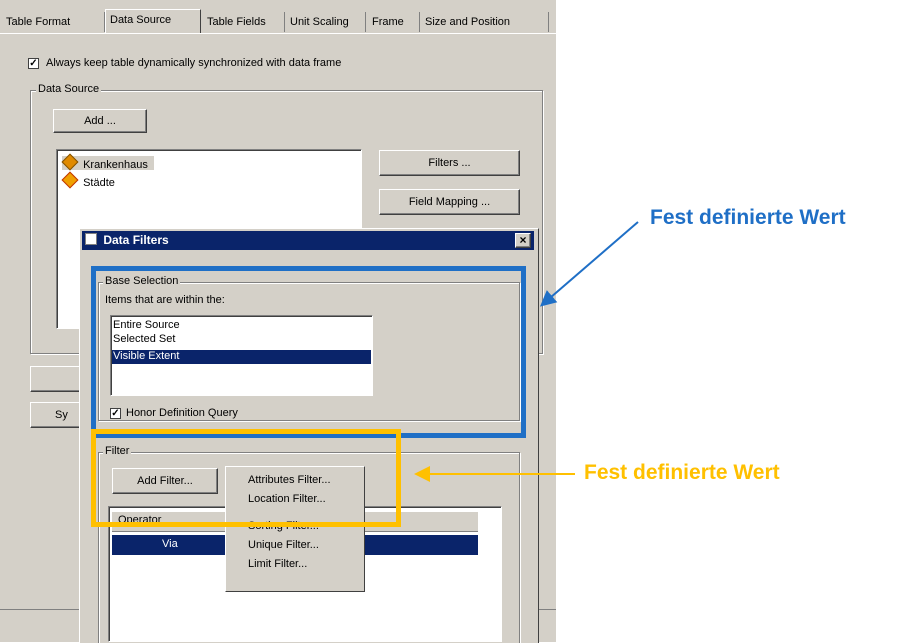 This screenshot has width=919, height=643. I want to click on dialog-icon, so click(91, 239).